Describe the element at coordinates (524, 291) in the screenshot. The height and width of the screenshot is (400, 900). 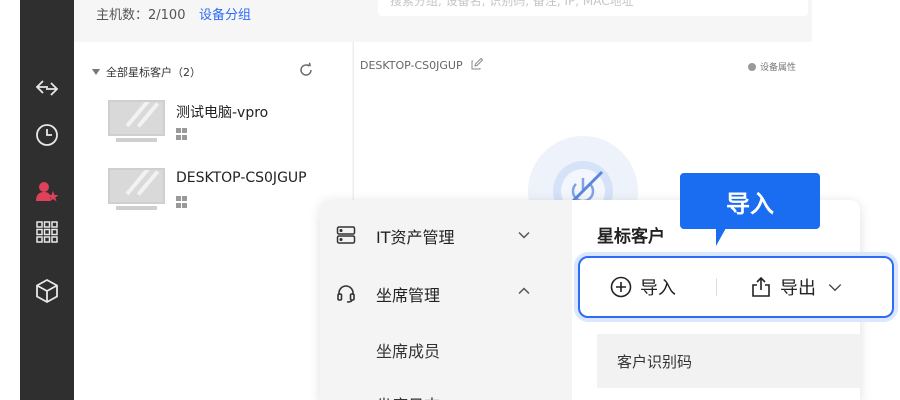
I see `chevron-up-icon` at that location.